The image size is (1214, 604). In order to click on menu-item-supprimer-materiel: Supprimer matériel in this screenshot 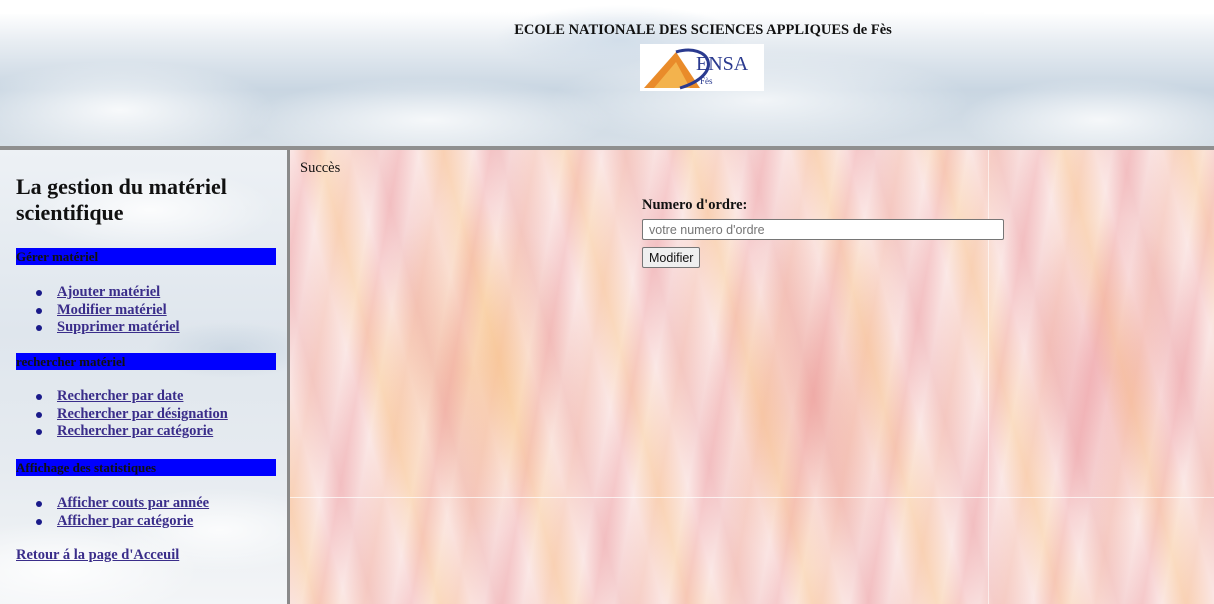, I will do `click(108, 328)`.